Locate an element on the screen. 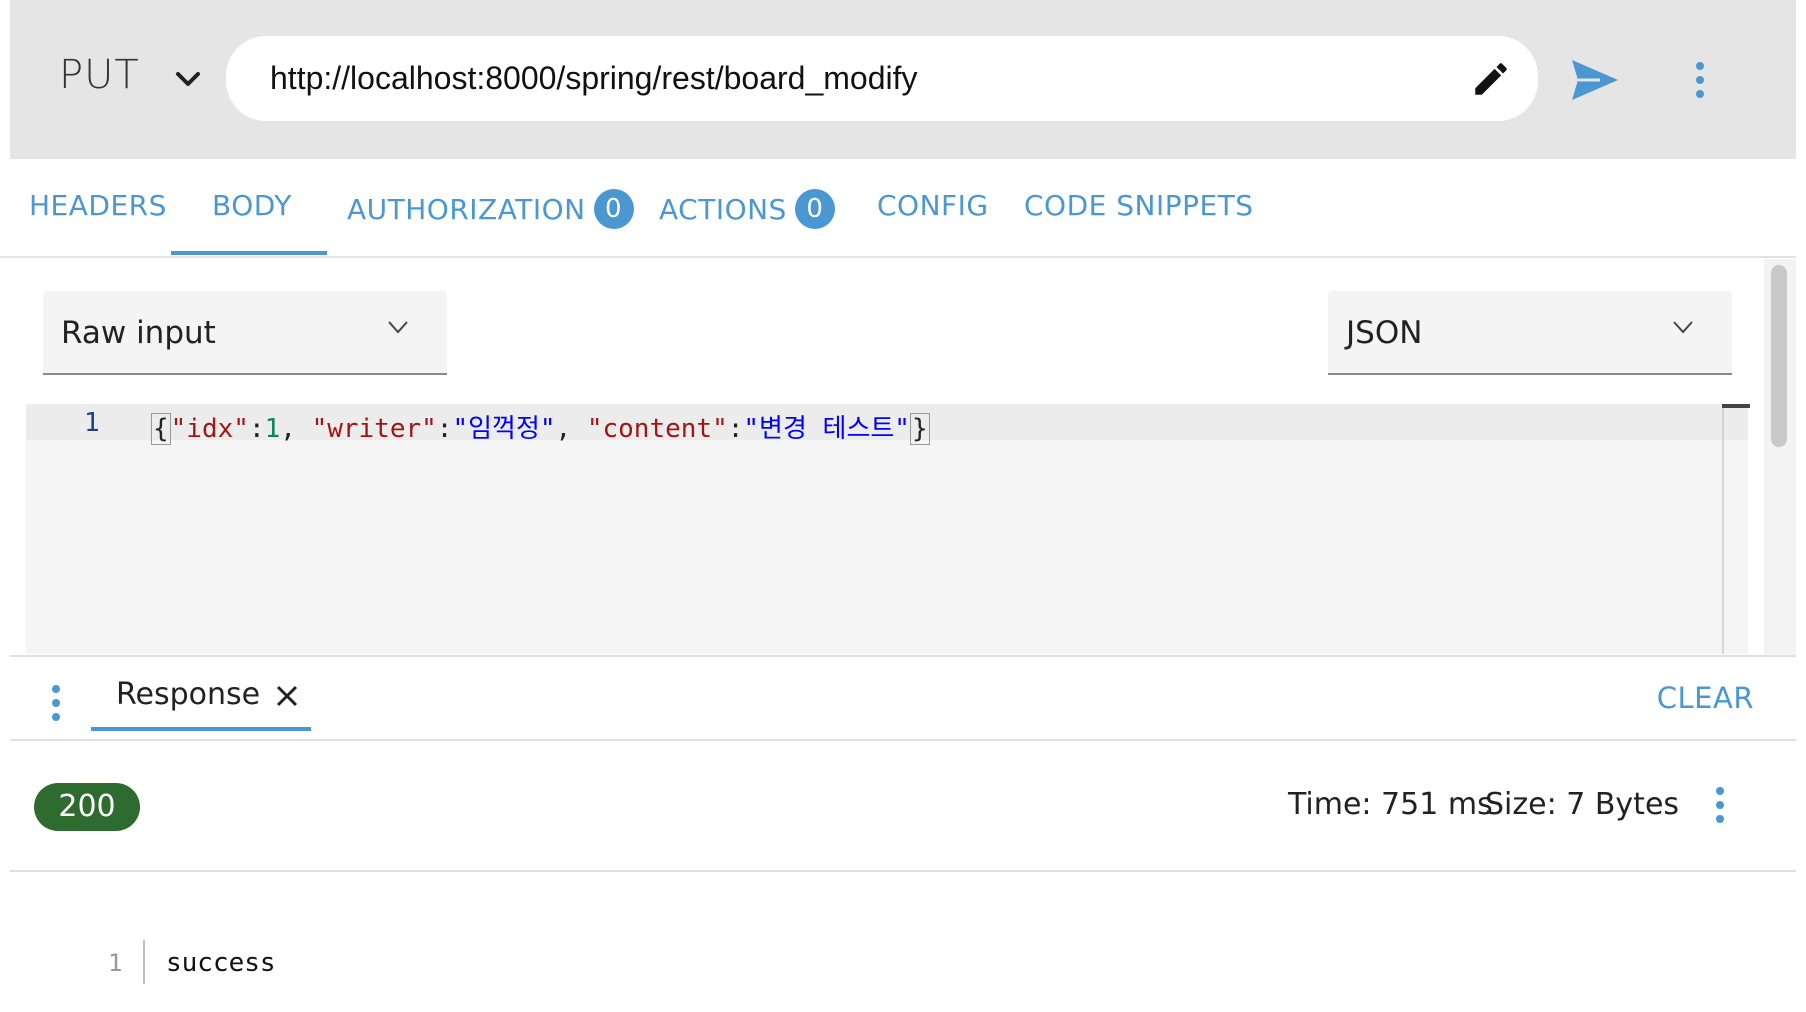 The height and width of the screenshot is (1012, 1806). scrollbar-thumb is located at coordinates (1779, 356).